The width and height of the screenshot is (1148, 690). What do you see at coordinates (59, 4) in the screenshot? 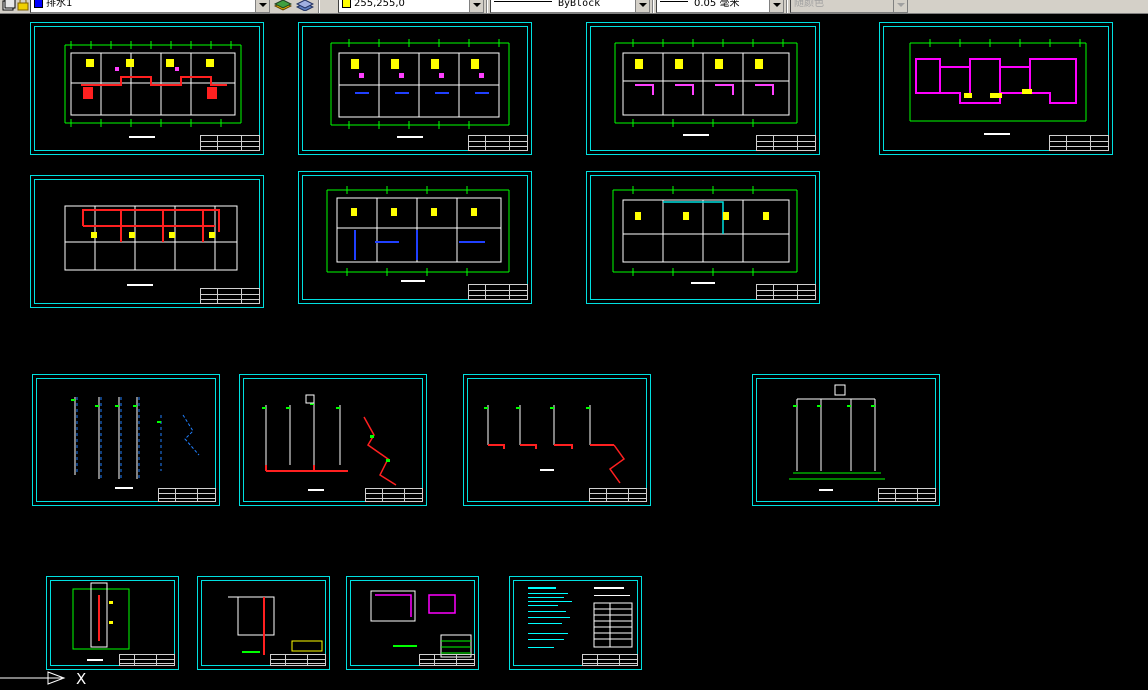
I see `layer-name: 排水1` at bounding box center [59, 4].